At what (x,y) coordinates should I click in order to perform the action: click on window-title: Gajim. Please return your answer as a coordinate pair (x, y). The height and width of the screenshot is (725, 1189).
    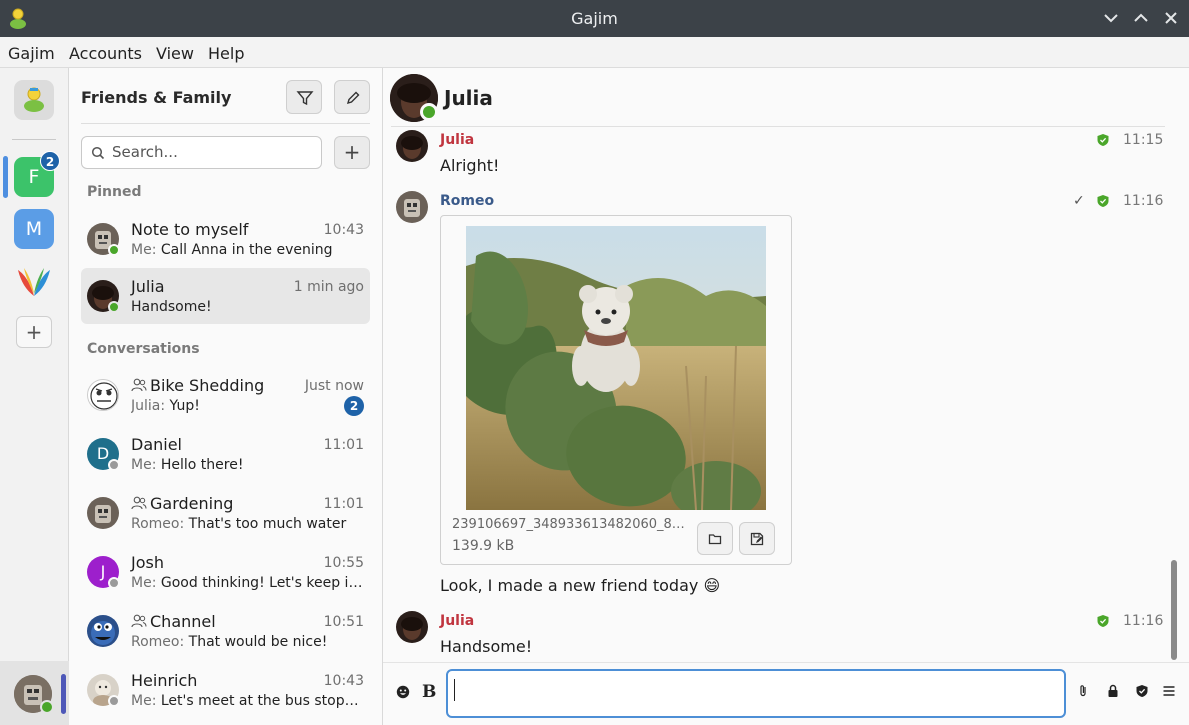
    Looking at the image, I should click on (594, 18).